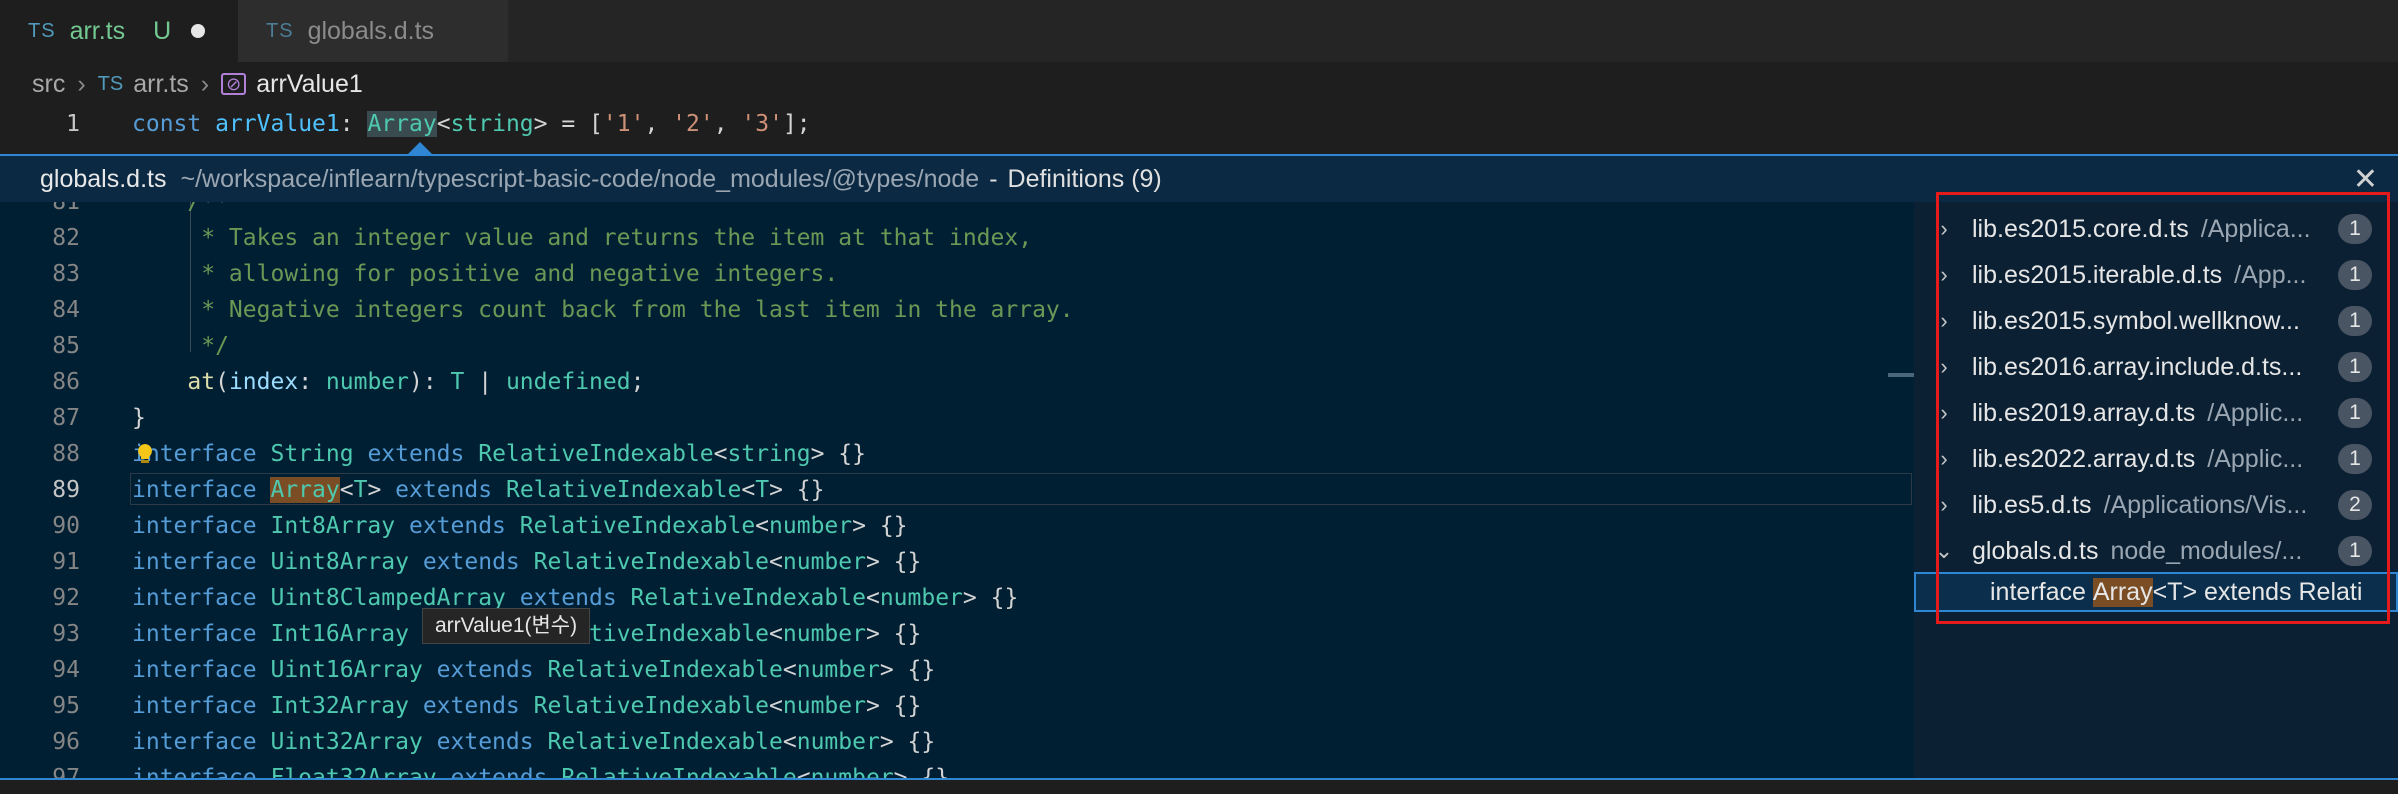 Image resolution: width=2398 pixels, height=794 pixels. I want to click on peek-pointer-icon, so click(420, 148).